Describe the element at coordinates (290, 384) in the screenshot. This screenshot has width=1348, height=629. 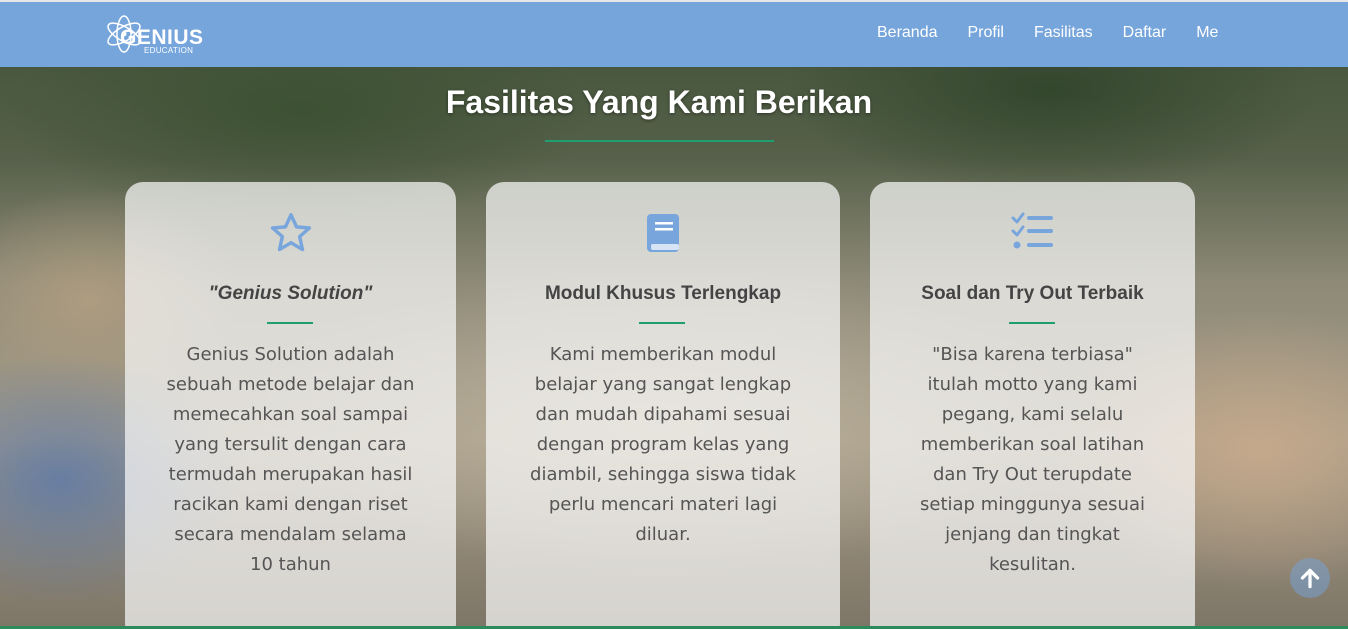
I see `card-text-line: sebuah metode belajar dan` at that location.